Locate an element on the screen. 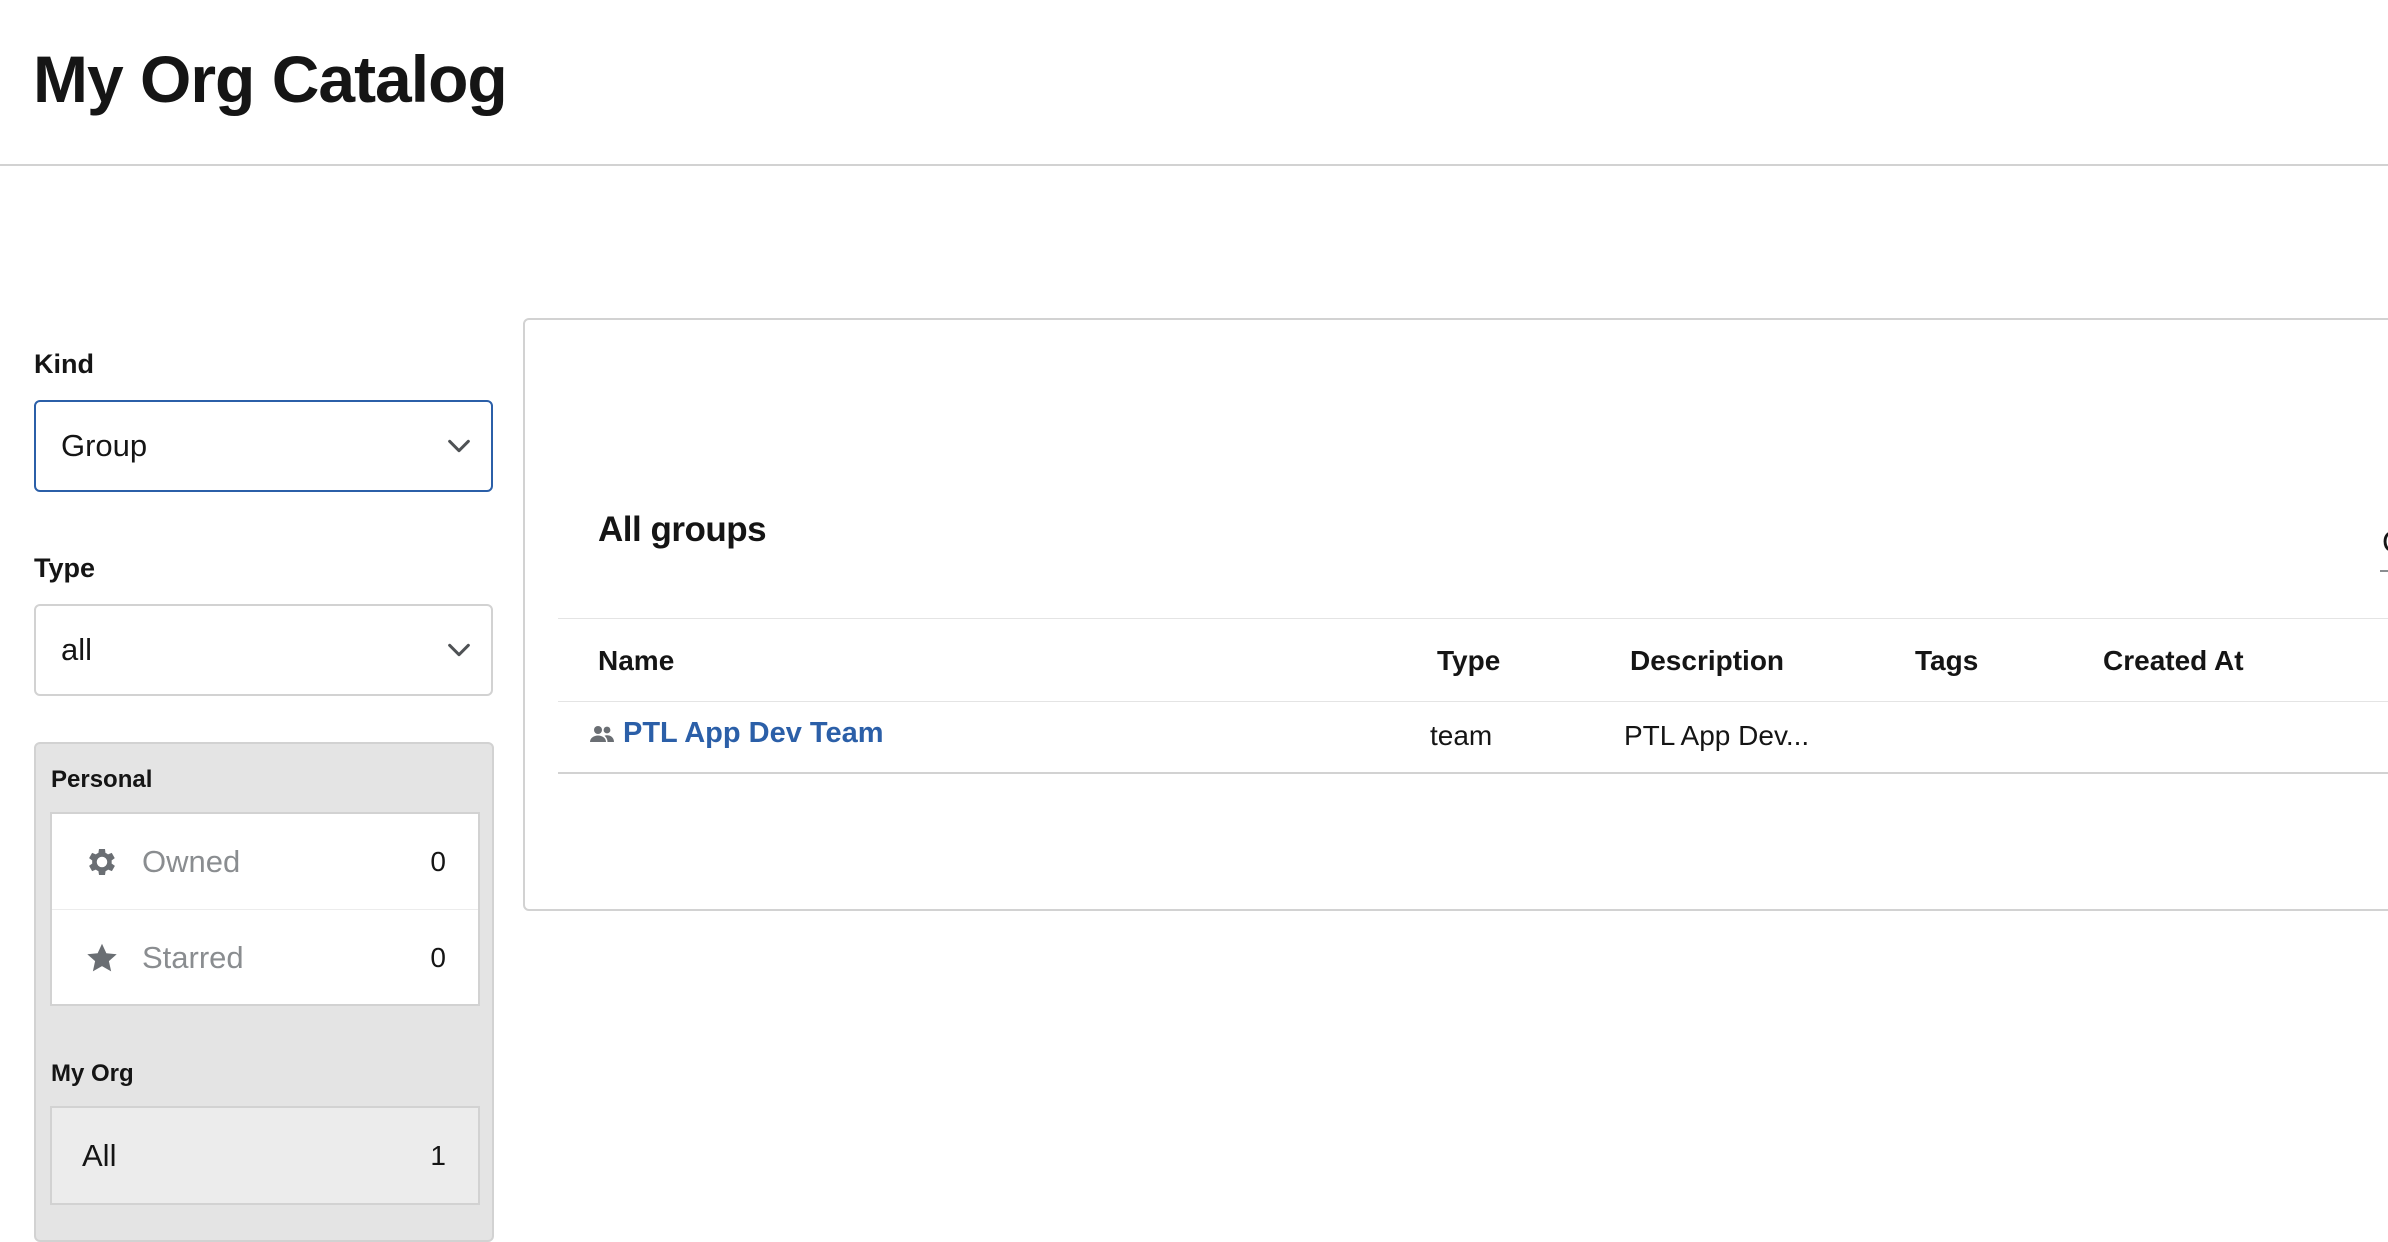 This screenshot has height=1242, width=2388. user-list-picker: Personal Owned 0 Starred 0 My Org All 1 is located at coordinates (264, 992).